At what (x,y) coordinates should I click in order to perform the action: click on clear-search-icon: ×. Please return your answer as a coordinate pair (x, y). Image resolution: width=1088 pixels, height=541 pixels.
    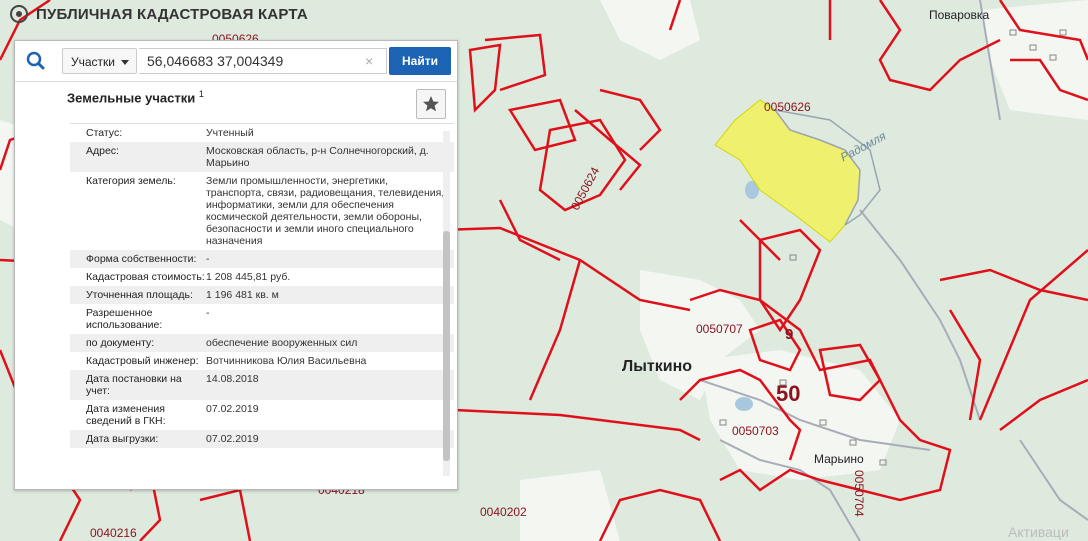
    Looking at the image, I should click on (369, 61).